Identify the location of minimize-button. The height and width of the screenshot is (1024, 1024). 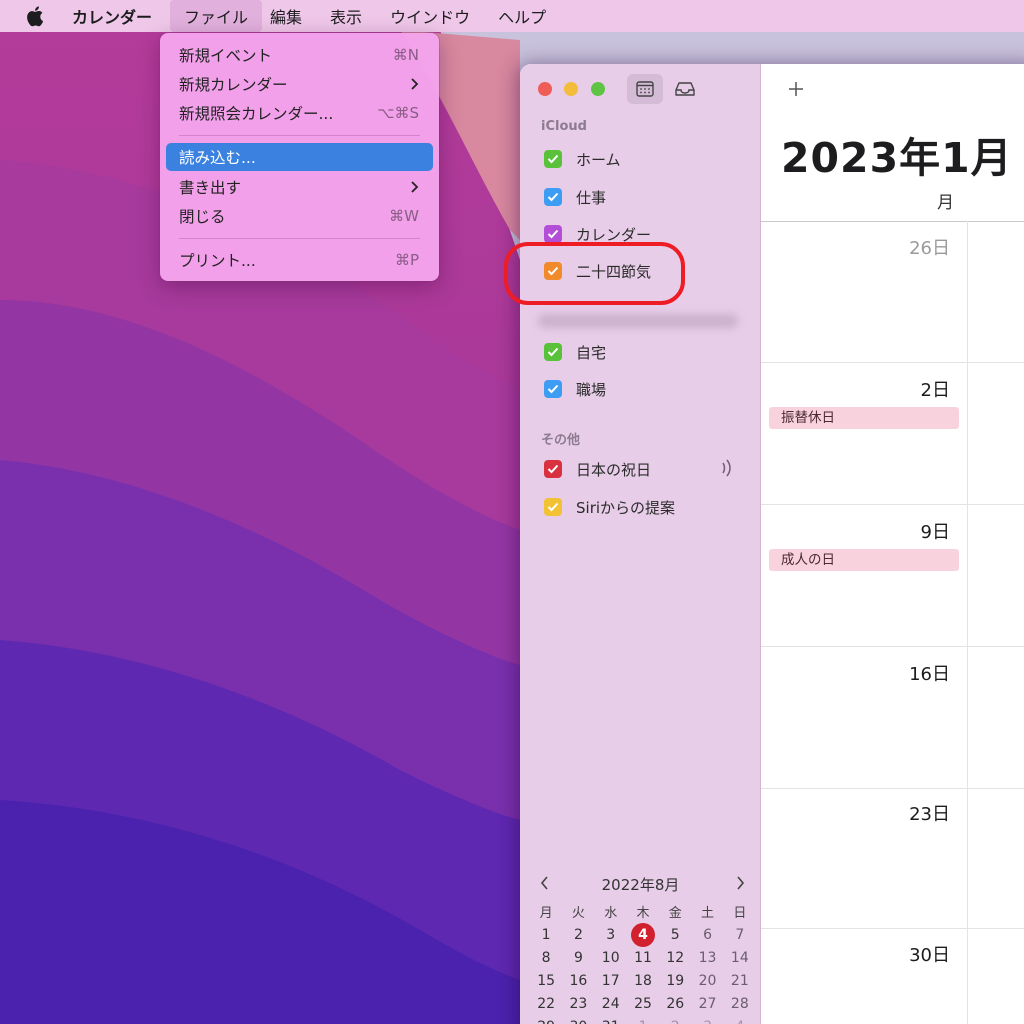
(571, 89).